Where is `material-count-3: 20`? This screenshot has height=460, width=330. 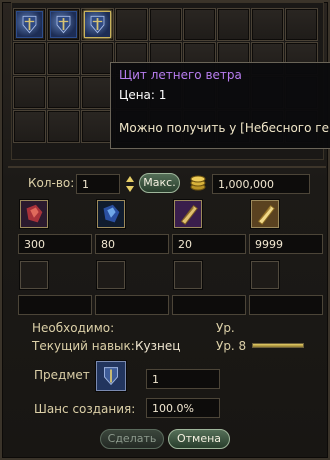
material-count-3: 20 is located at coordinates (209, 244).